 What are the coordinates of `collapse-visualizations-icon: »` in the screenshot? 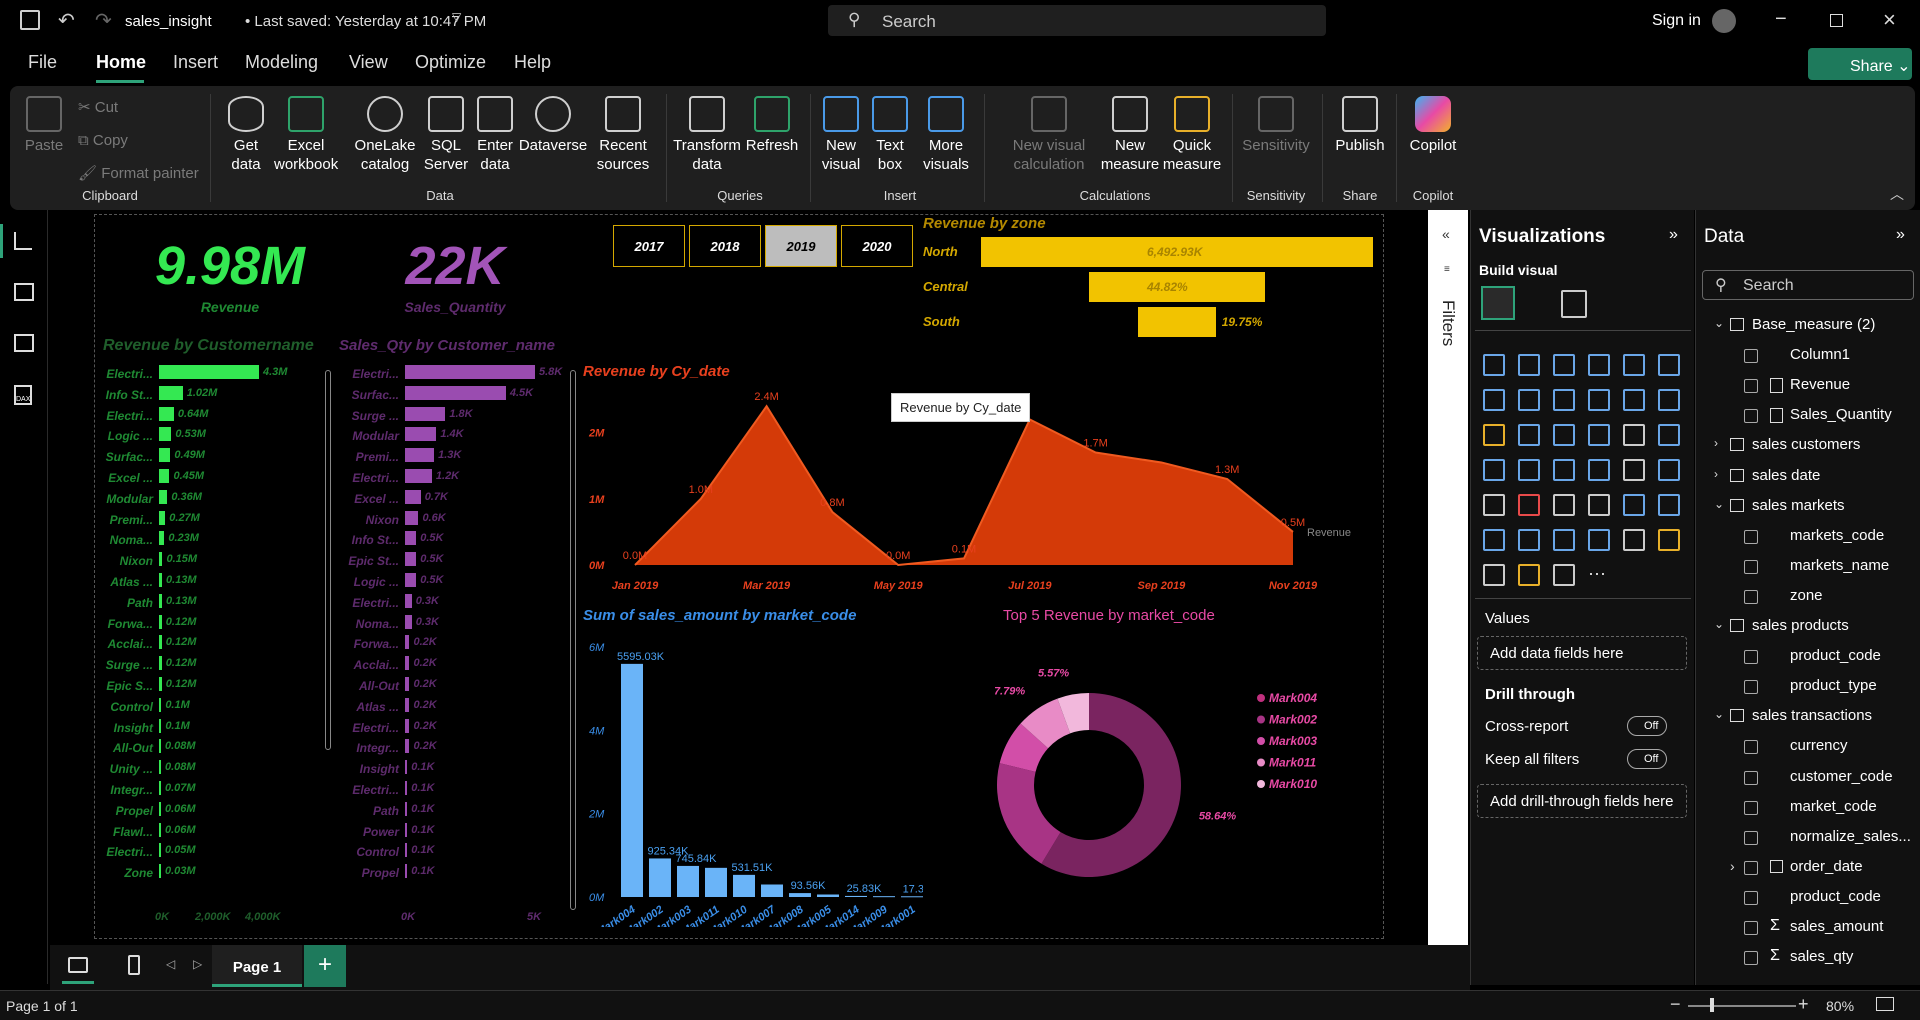 It's located at (1673, 235).